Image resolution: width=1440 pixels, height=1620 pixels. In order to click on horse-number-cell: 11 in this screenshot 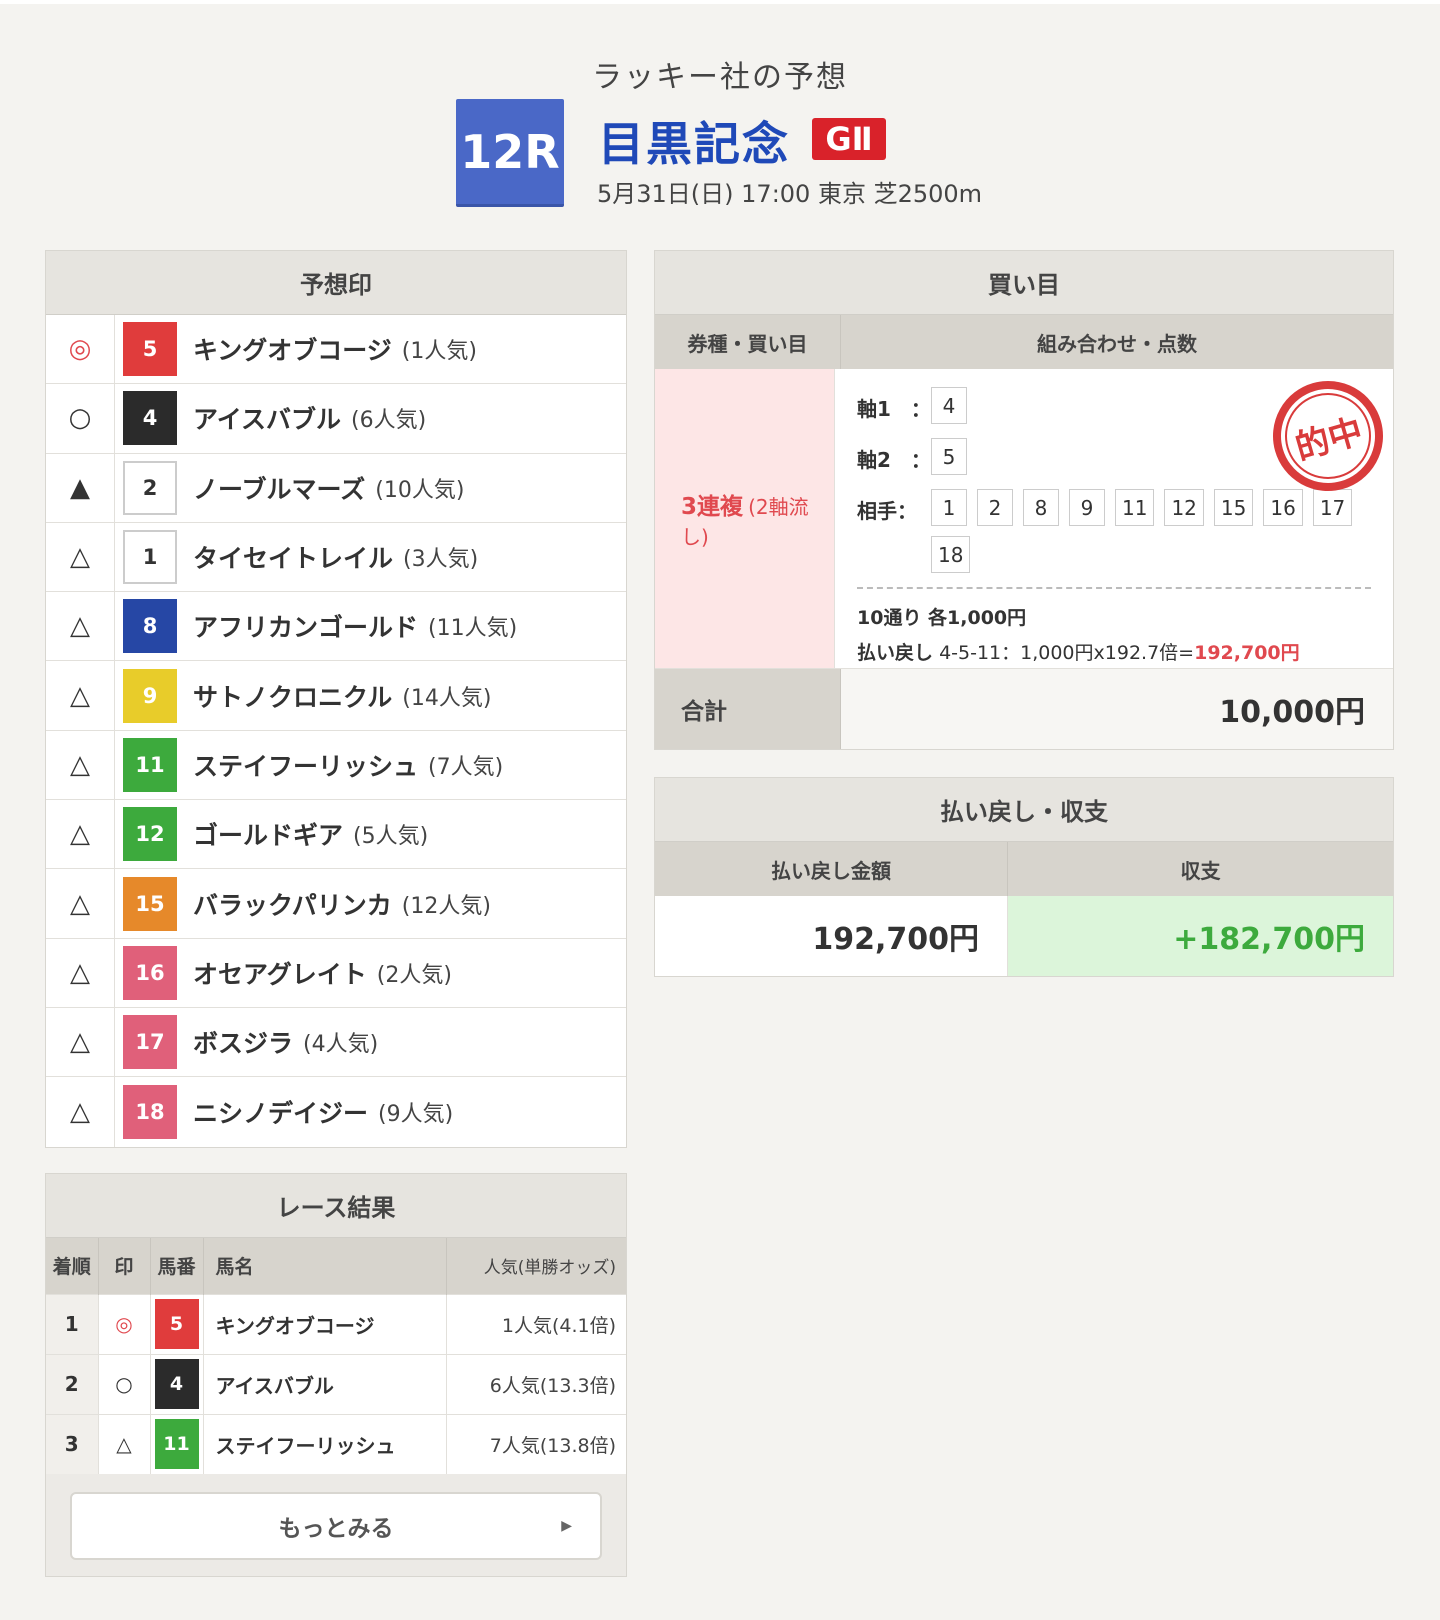, I will do `click(177, 1443)`.